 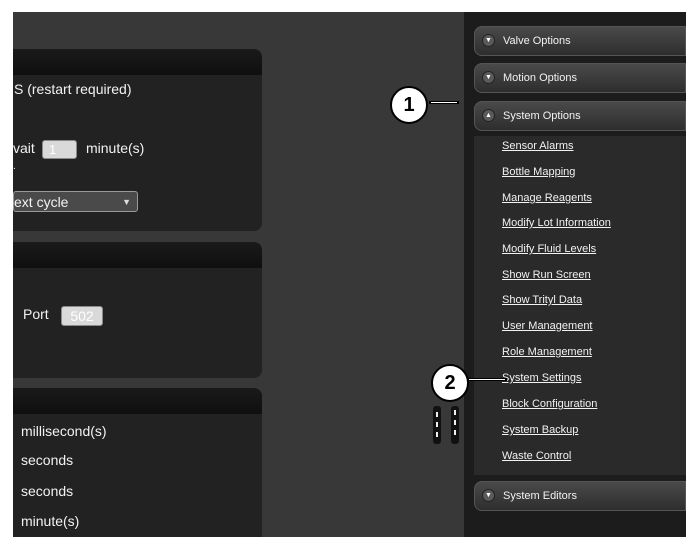 What do you see at coordinates (547, 326) in the screenshot?
I see `menu-item-user-management: User Management` at bounding box center [547, 326].